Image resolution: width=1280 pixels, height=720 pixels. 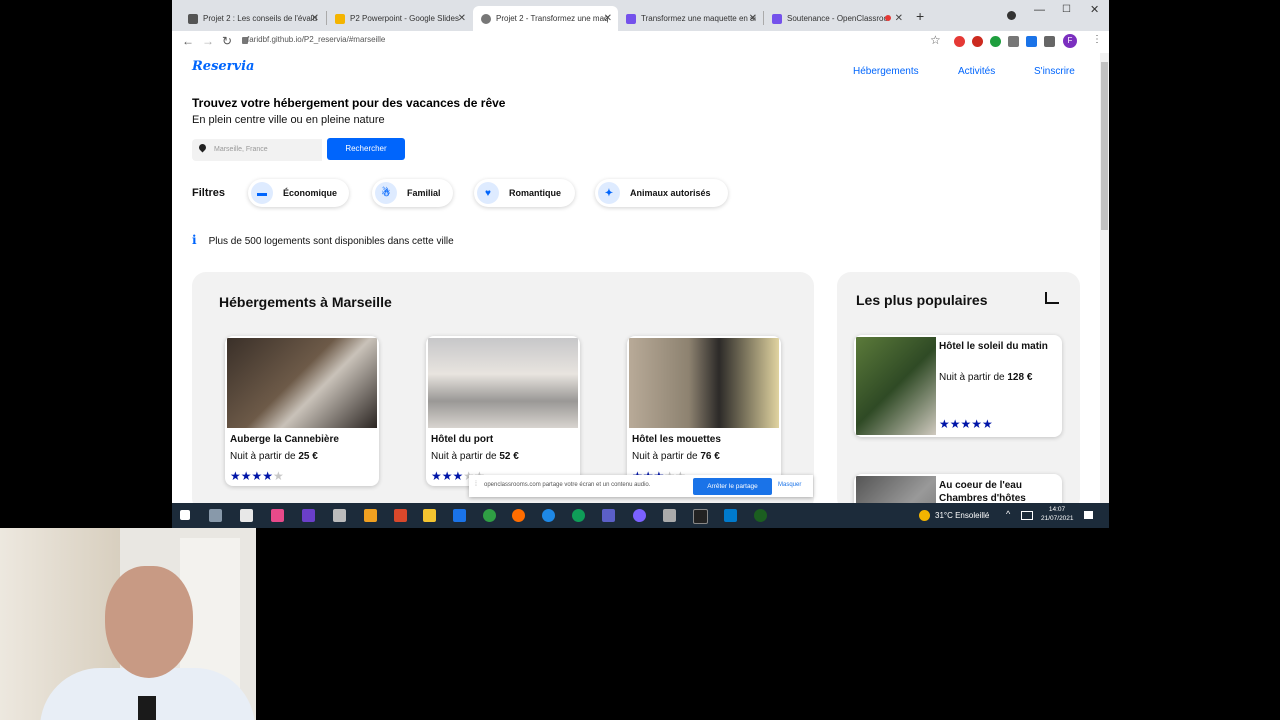 What do you see at coordinates (241, 149) in the screenshot?
I see `search-value: Marseille, France` at bounding box center [241, 149].